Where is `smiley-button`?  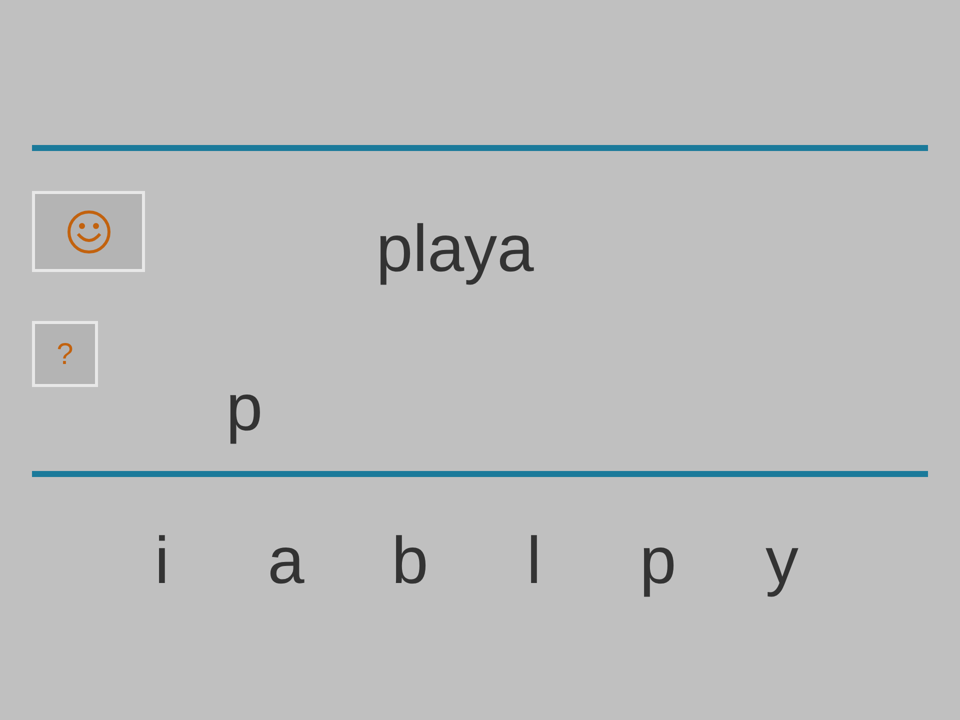
smiley-button is located at coordinates (88, 231).